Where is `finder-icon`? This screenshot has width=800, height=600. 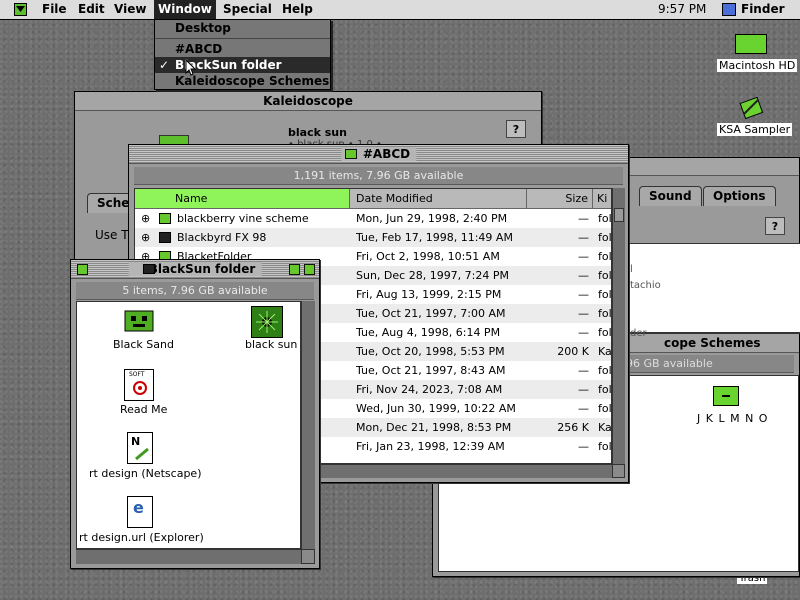 finder-icon is located at coordinates (729, 9).